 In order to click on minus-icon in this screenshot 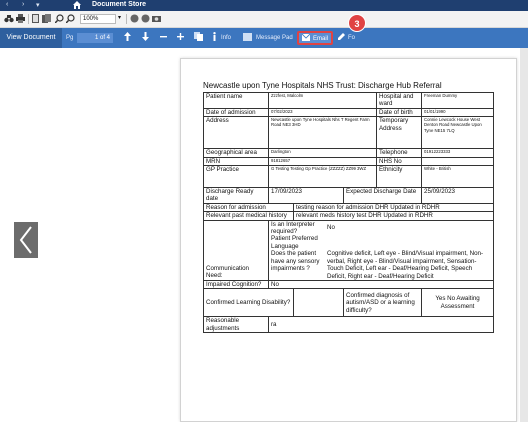, I will do `click(163, 37)`.